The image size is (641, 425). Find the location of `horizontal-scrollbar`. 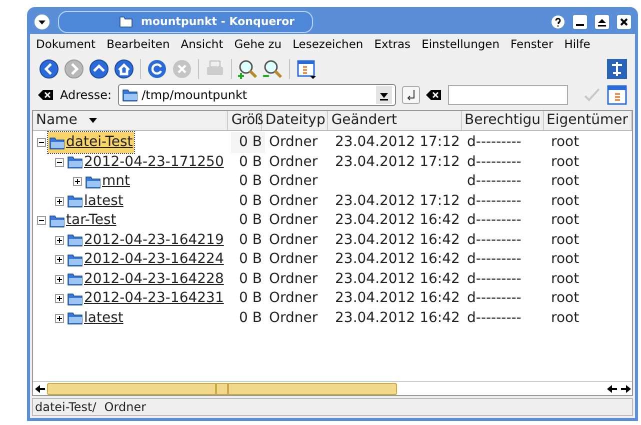

horizontal-scrollbar is located at coordinates (332, 388).